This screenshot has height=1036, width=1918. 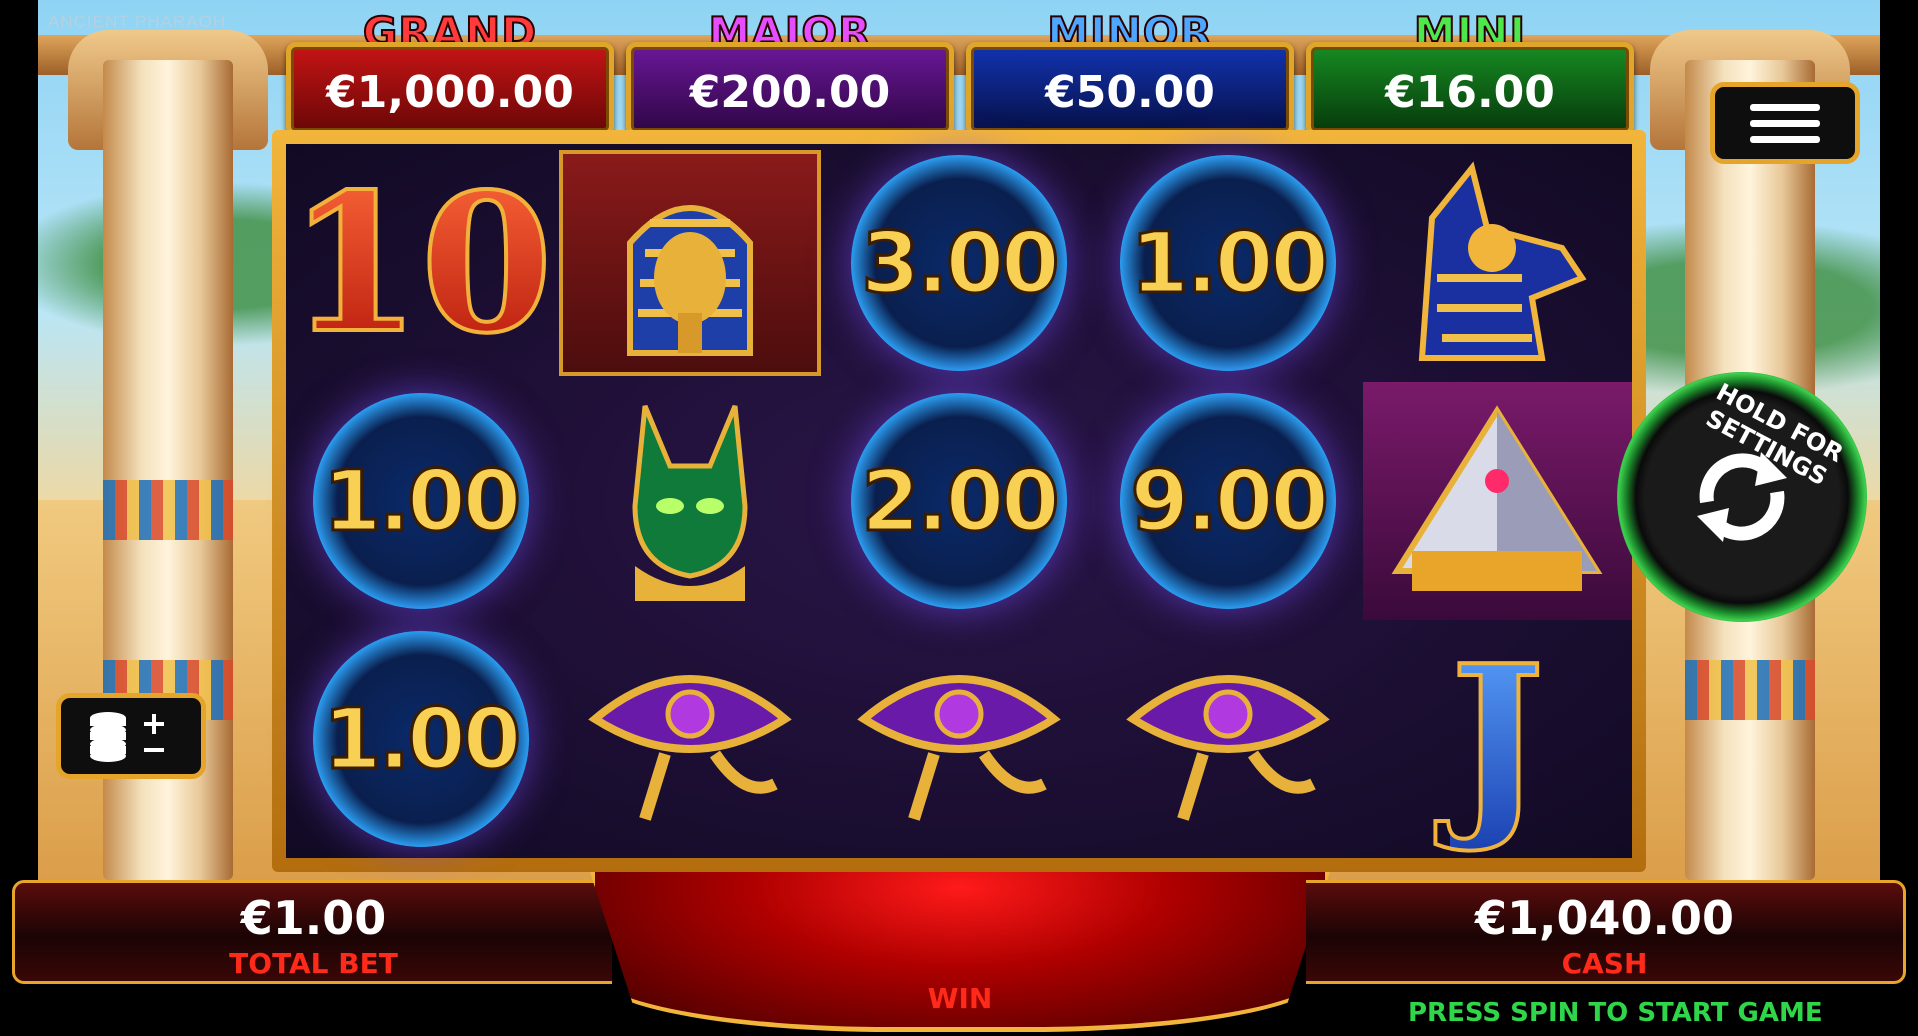 I want to click on symbol-ten: 10, so click(x=420, y=263).